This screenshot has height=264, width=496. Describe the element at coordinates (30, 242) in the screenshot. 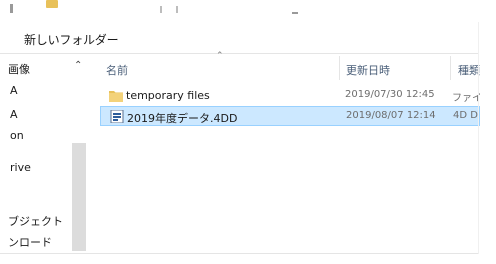

I see `nav-item-downloads: ンロード` at that location.